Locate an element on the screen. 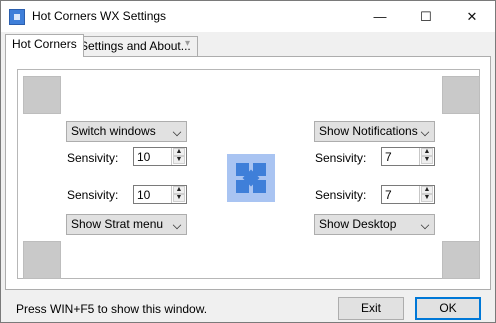 The height and width of the screenshot is (323, 496). status-hint: Press WIN+F5 to show this window. is located at coordinates (112, 309).